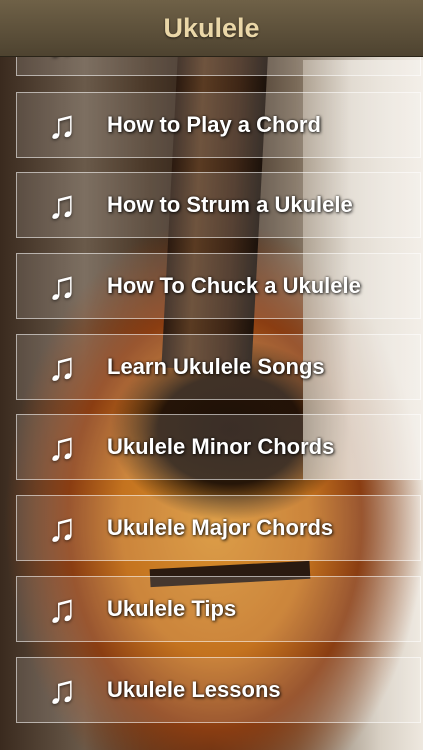  I want to click on menu-item-learn-songs: ♫ Learn Ukulele Songs, so click(218, 367).